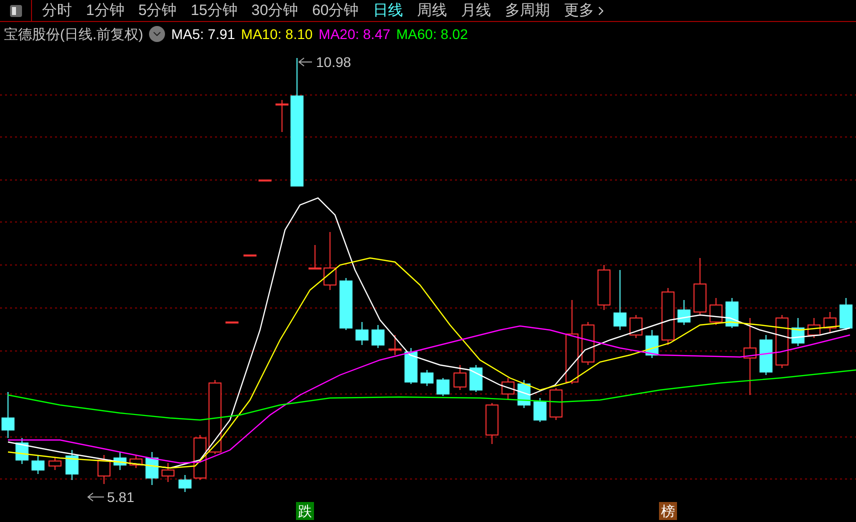  I want to click on period-tab: 月线, so click(475, 10).